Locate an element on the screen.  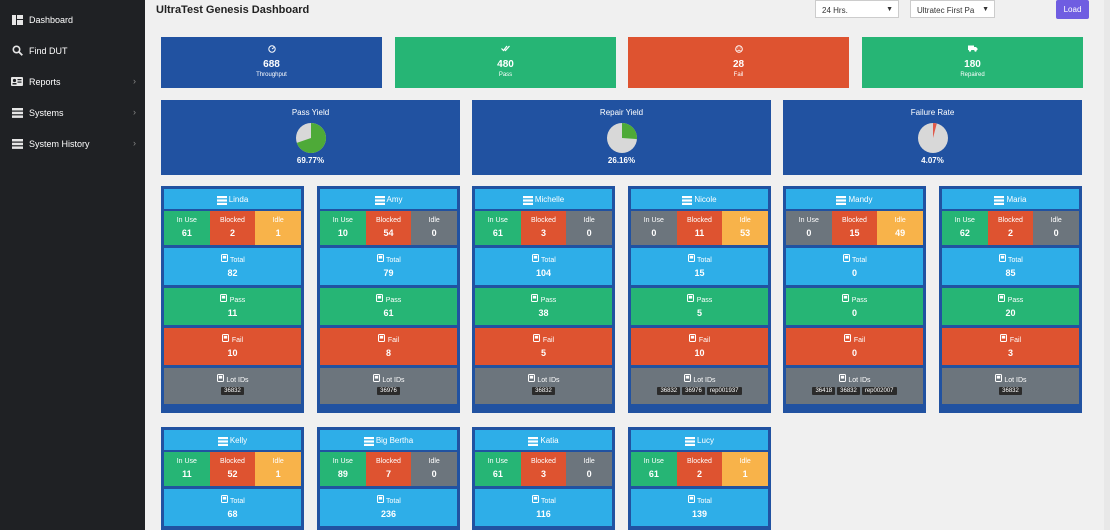
idle-value: 0 is located at coordinates (589, 233).